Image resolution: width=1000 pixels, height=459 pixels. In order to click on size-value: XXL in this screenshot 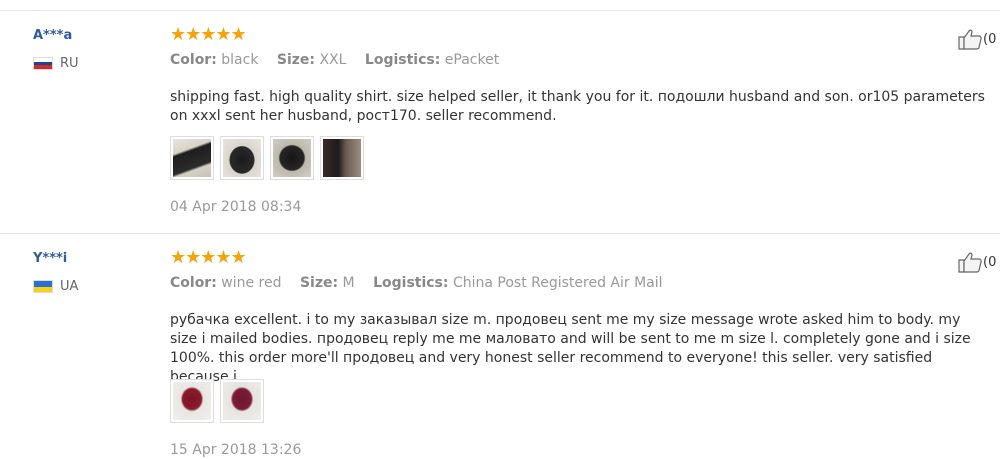, I will do `click(333, 60)`.